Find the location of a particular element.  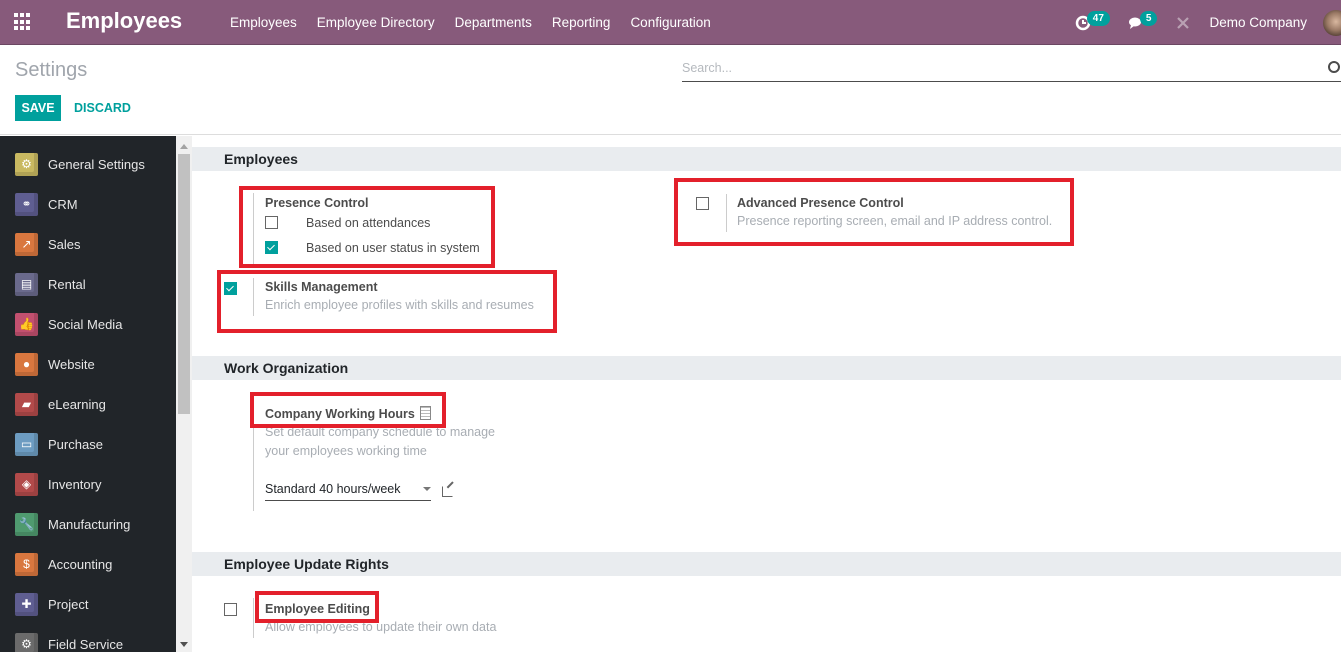

menu-departments: Departments is located at coordinates (493, 22).